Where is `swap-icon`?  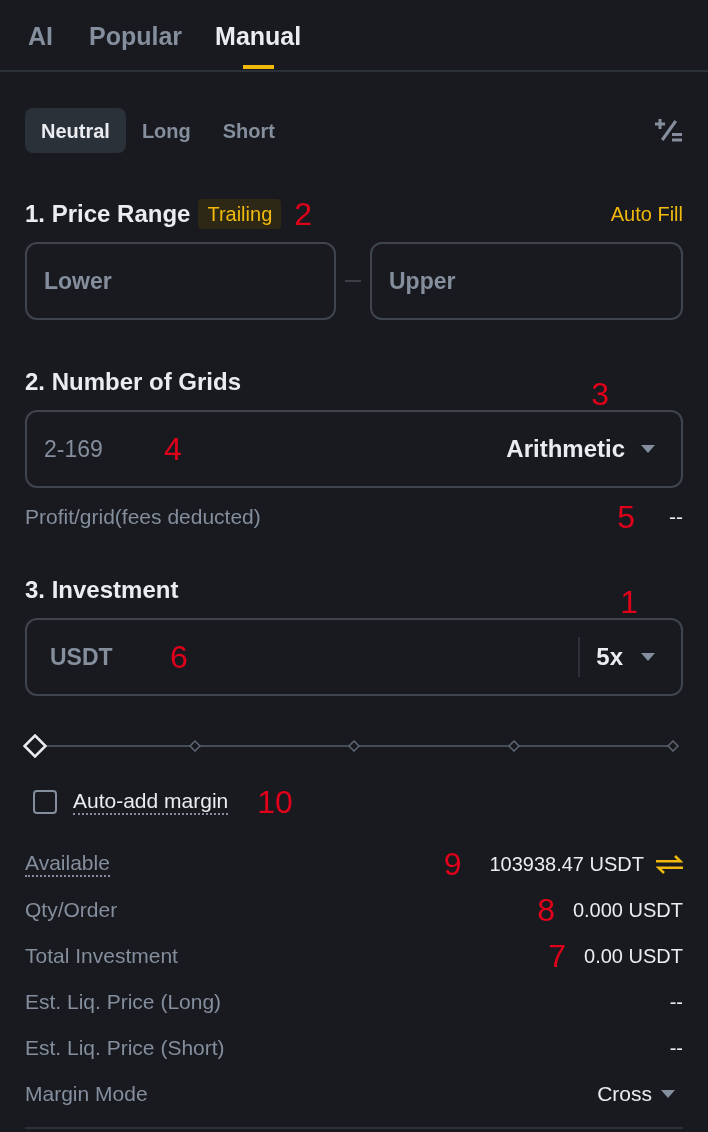
swap-icon is located at coordinates (669, 864).